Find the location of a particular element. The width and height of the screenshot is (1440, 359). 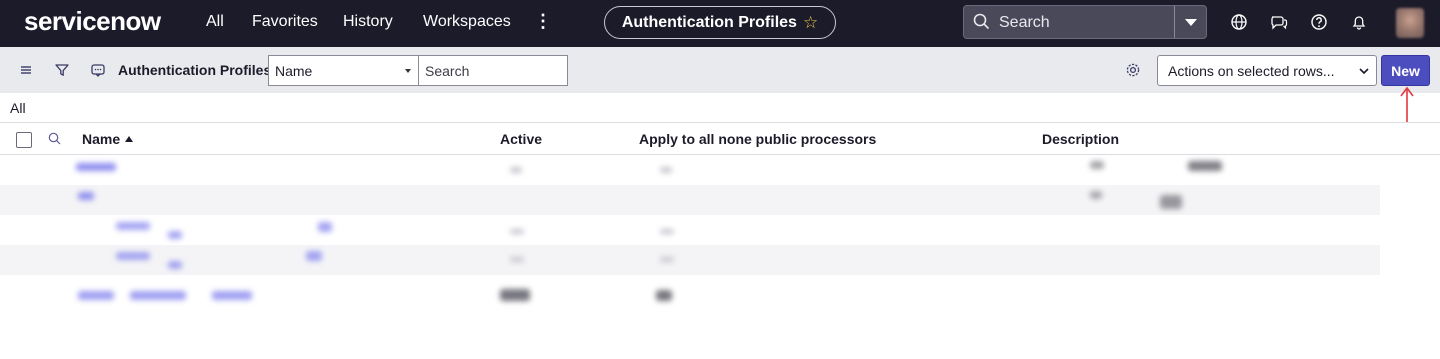

servicenow-logo: servicenow is located at coordinates (92, 21).